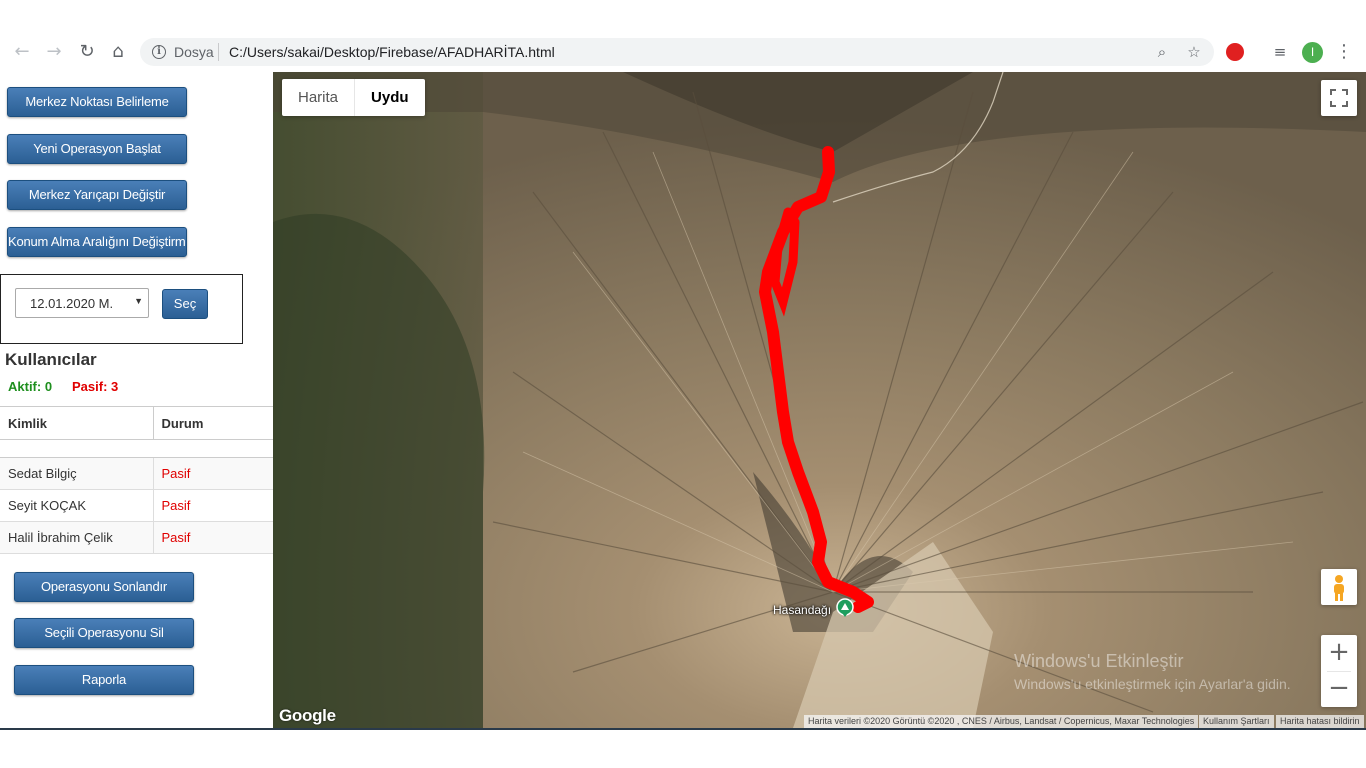  What do you see at coordinates (87, 52) in the screenshot?
I see `reload-icon: ↻` at bounding box center [87, 52].